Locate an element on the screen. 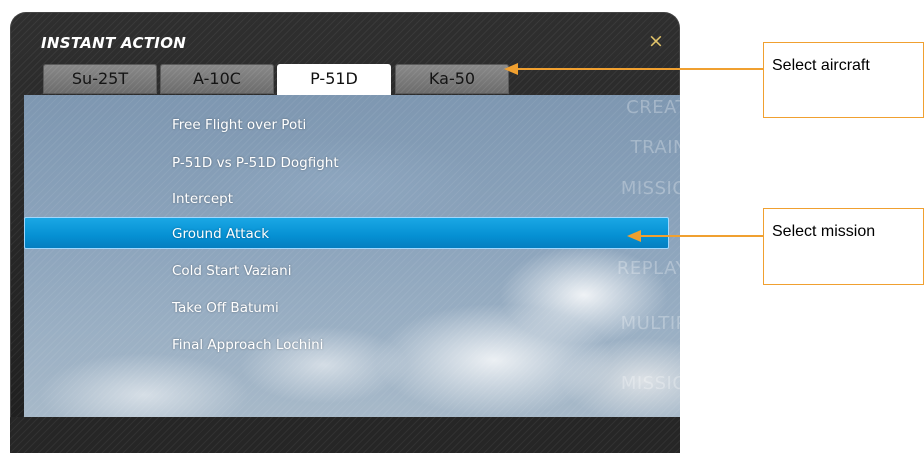 The image size is (924, 453). aircraft-callout-arrow is located at coordinates (633, 69).